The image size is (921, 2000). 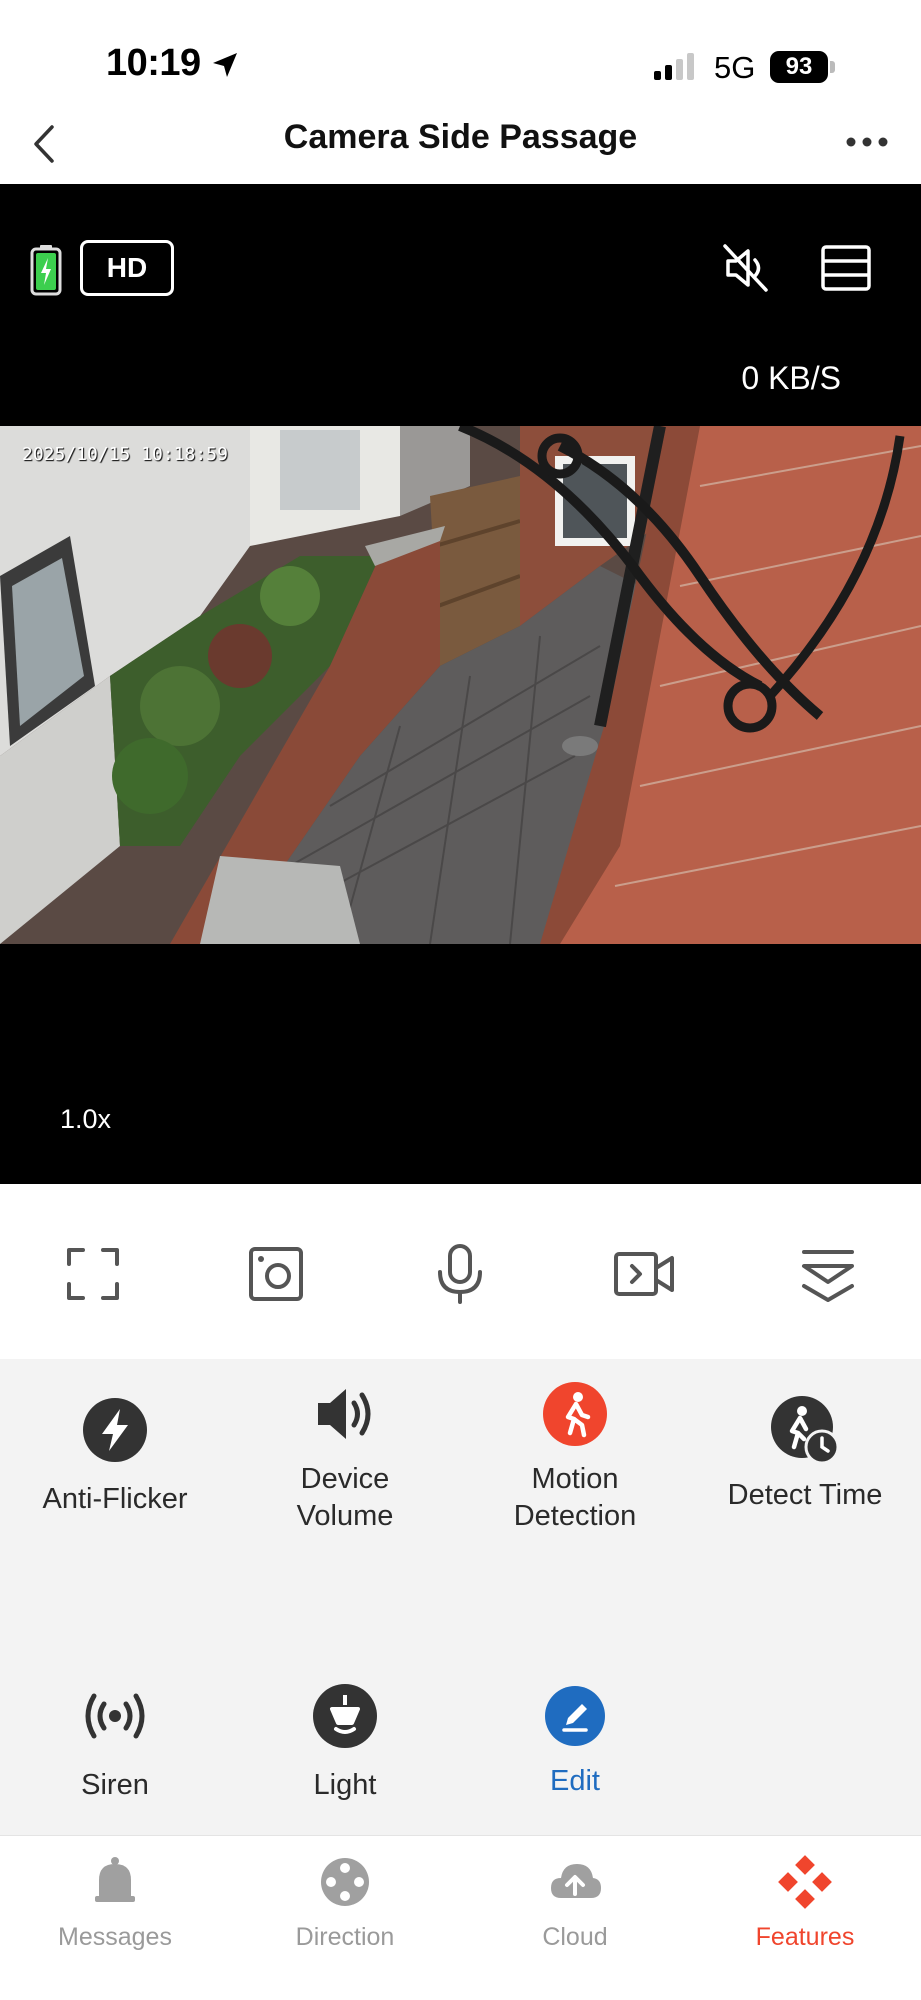 What do you see at coordinates (805, 1882) in the screenshot?
I see `features-icon` at bounding box center [805, 1882].